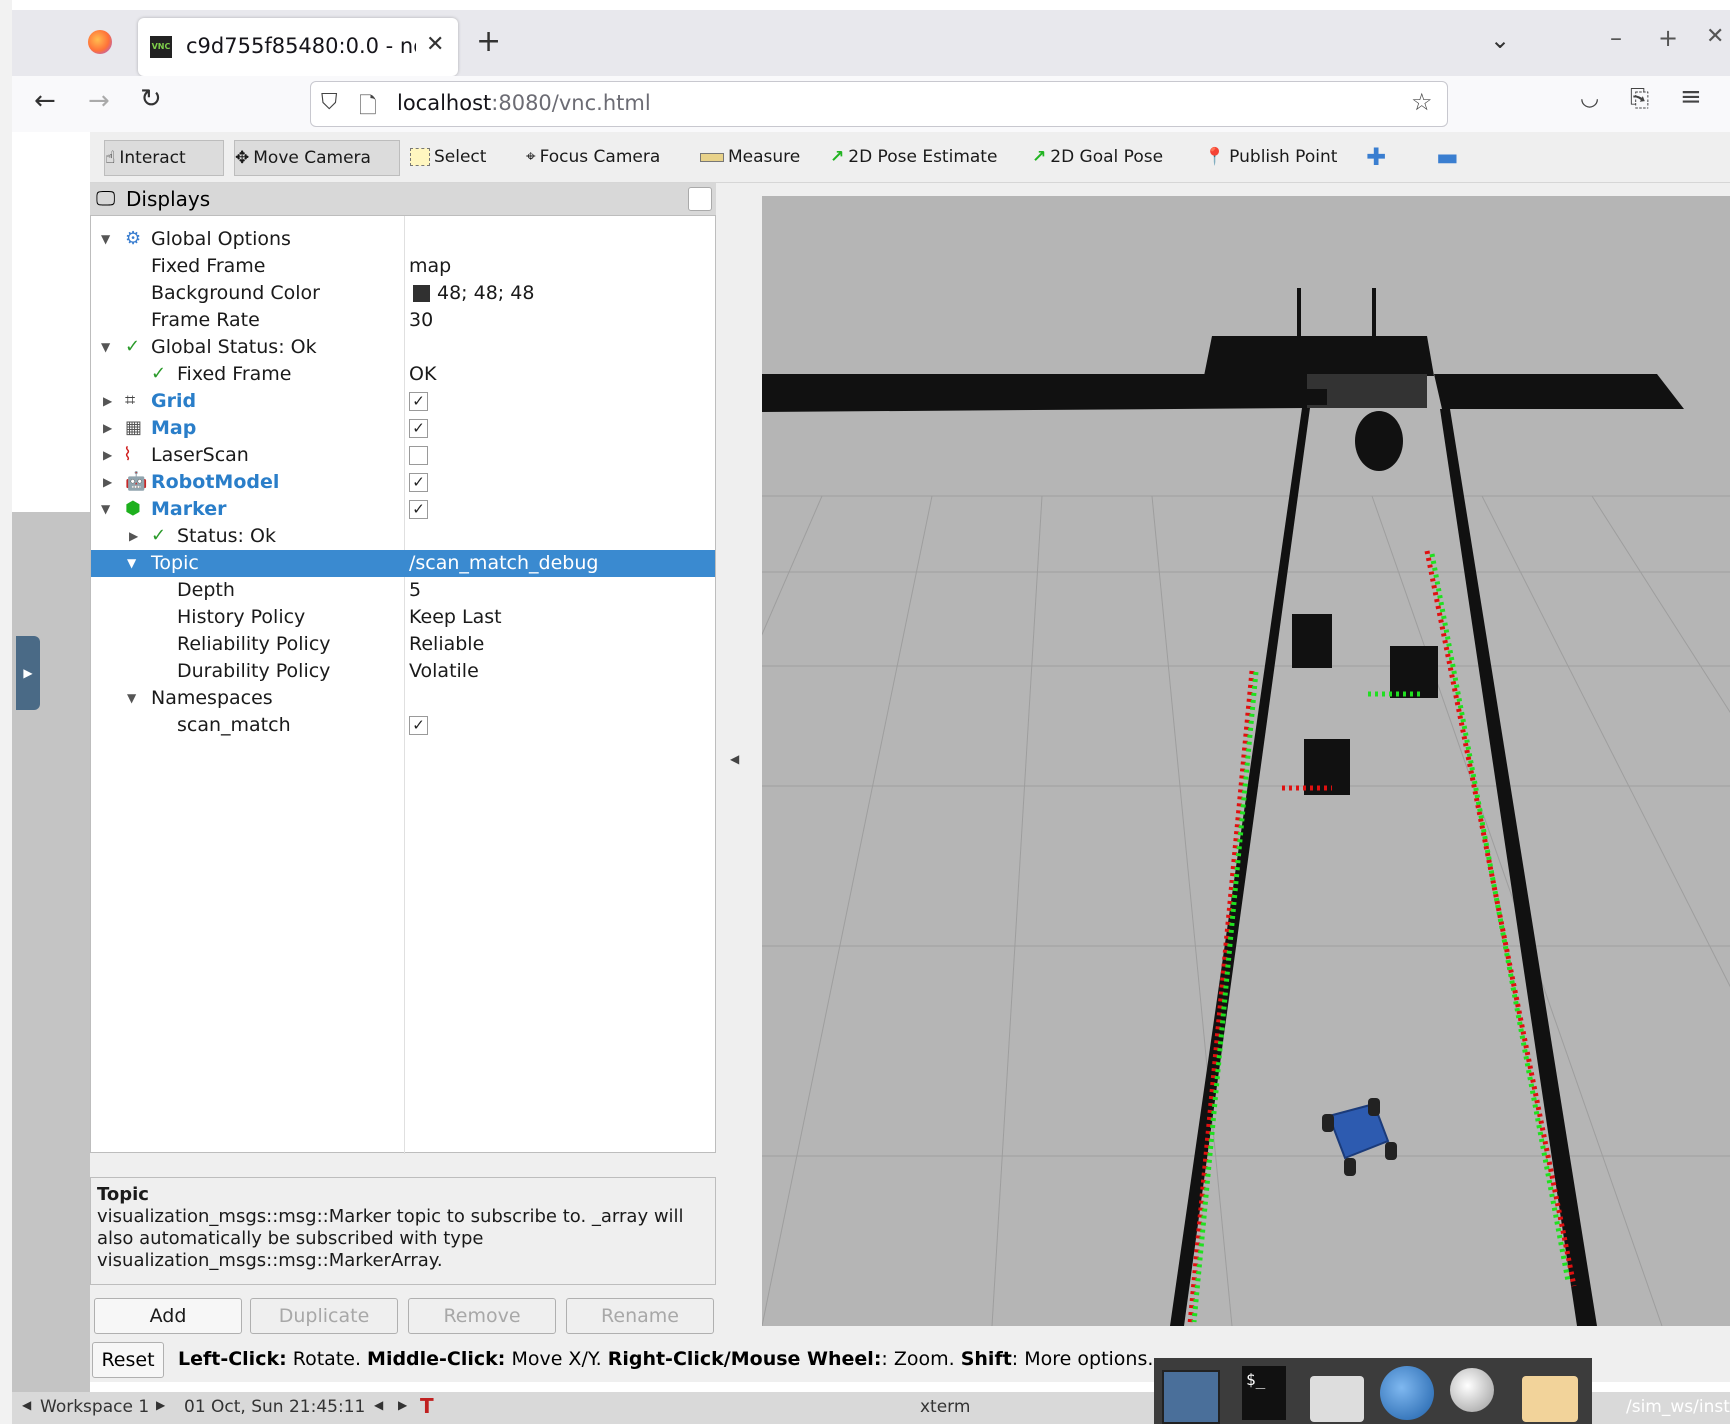  I want to click on tree-row-frame-rate: Frame Rate 30, so click(403, 320).